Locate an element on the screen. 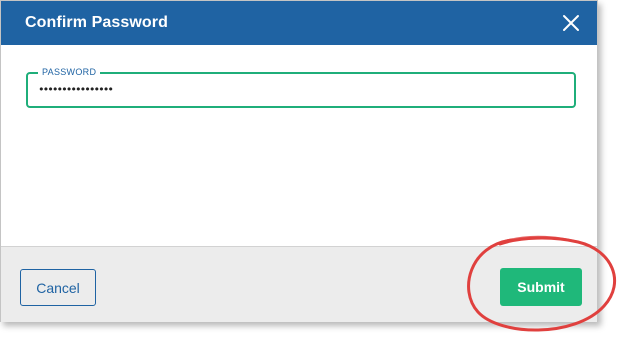 Image resolution: width=623 pixels, height=350 pixels. dialog-title: Confirm Password is located at coordinates (96, 22).